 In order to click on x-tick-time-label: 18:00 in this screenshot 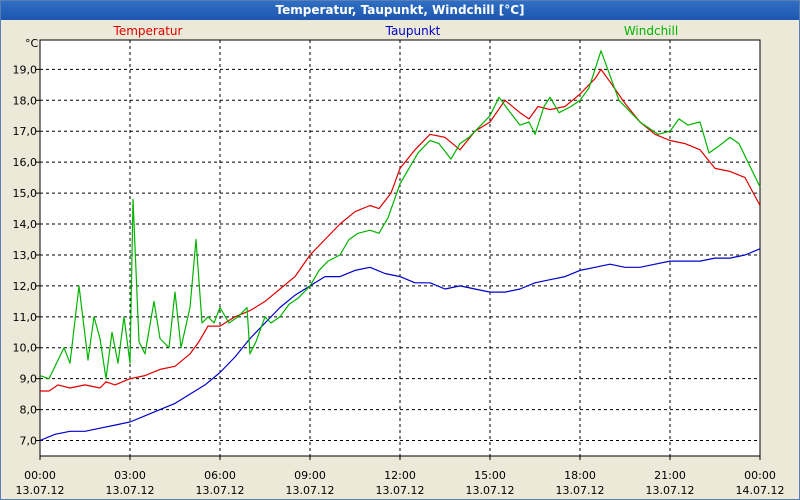, I will do `click(580, 475)`.